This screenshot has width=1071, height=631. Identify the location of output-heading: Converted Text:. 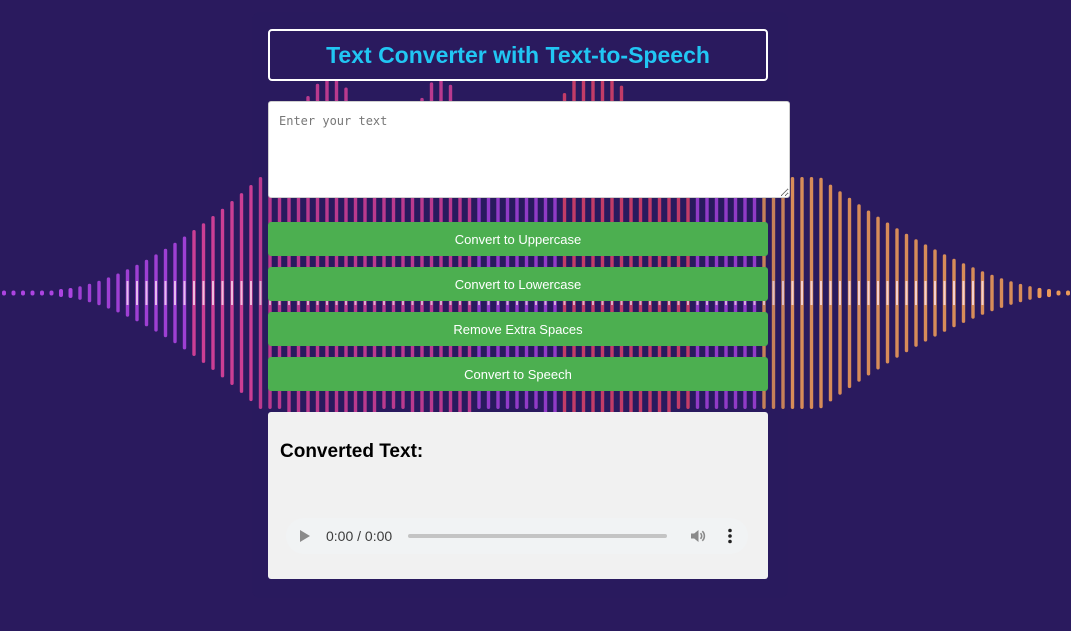
(352, 451).